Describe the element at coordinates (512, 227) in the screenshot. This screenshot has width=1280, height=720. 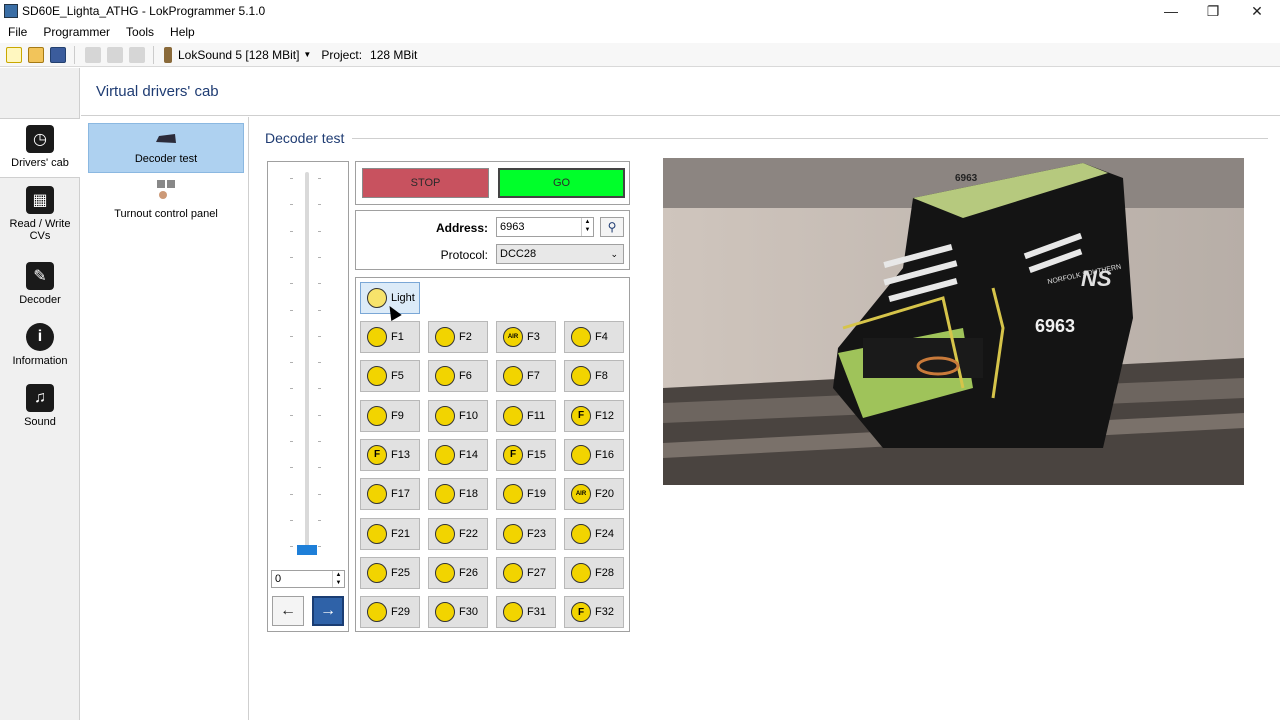
I see `address-value: 6963` at that location.